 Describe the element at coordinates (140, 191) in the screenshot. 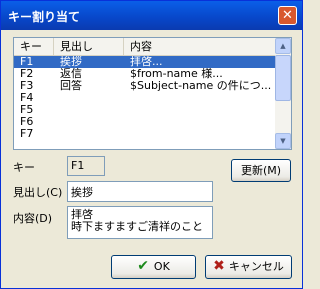

I see `heading-input: 挨拶` at that location.